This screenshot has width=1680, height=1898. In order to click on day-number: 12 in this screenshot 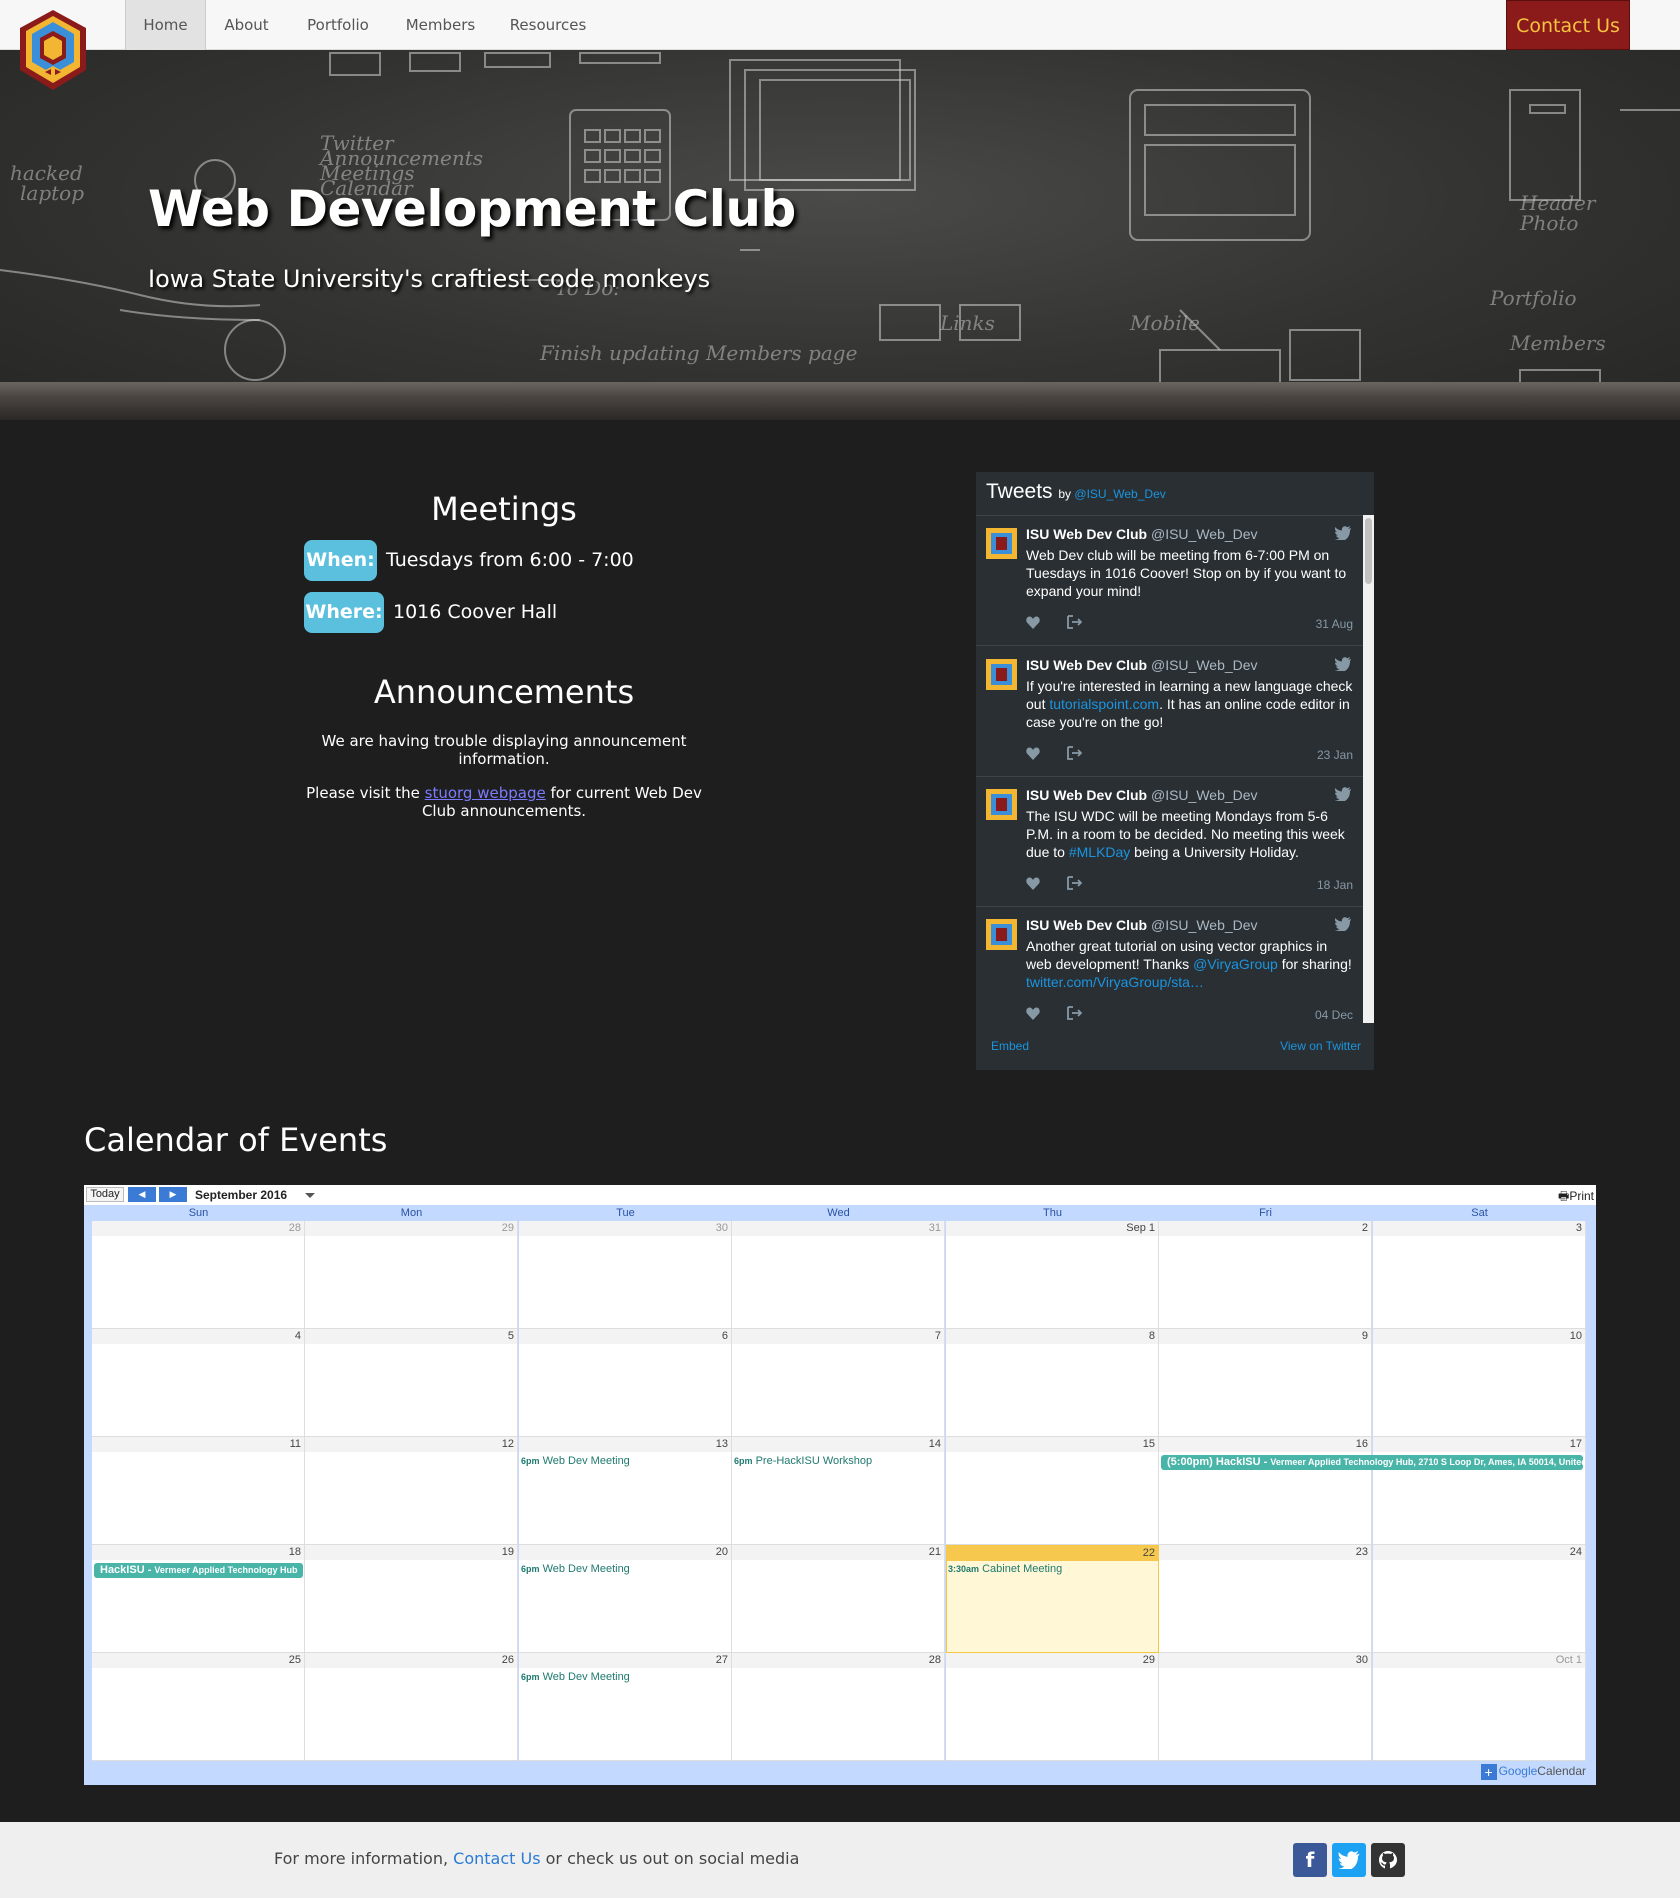, I will do `click(508, 1444)`.